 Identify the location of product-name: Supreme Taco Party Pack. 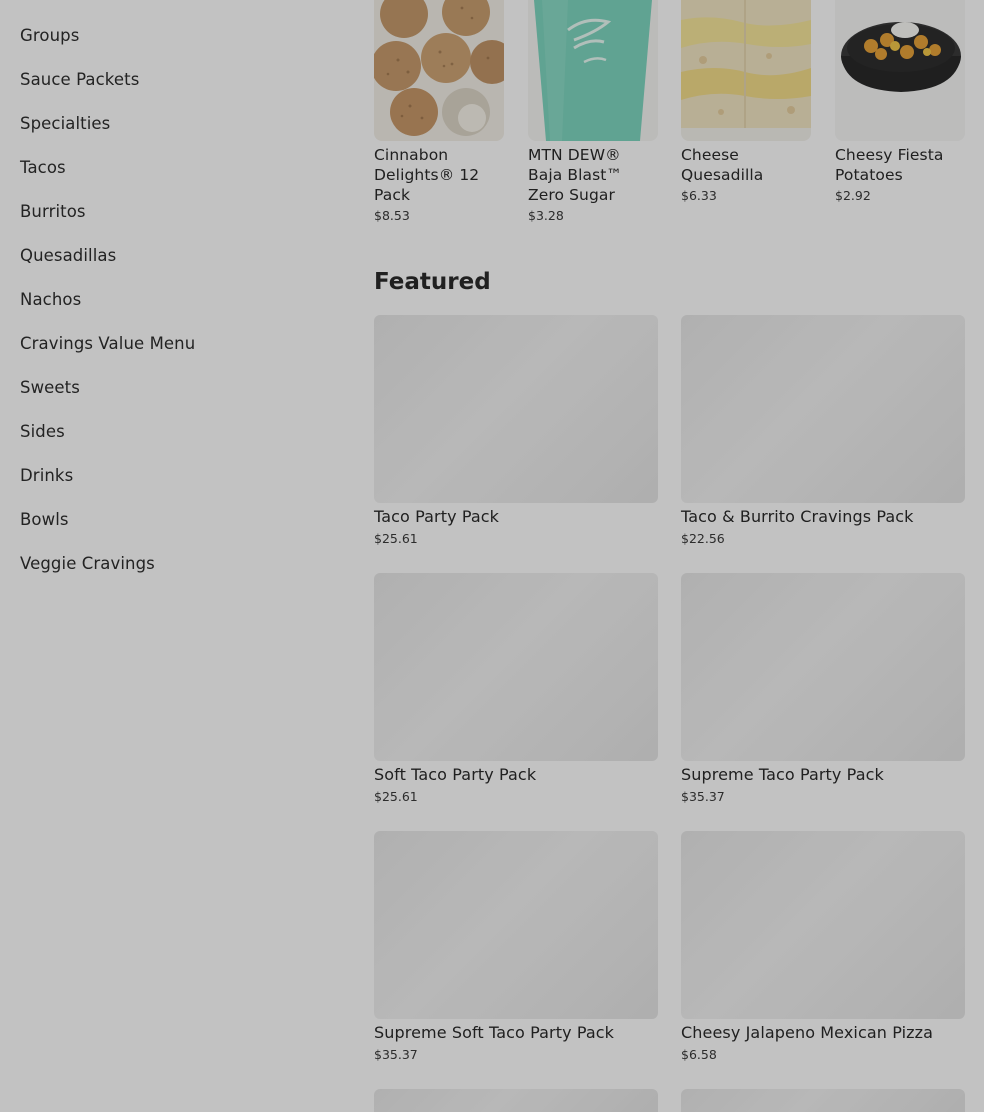
(823, 775).